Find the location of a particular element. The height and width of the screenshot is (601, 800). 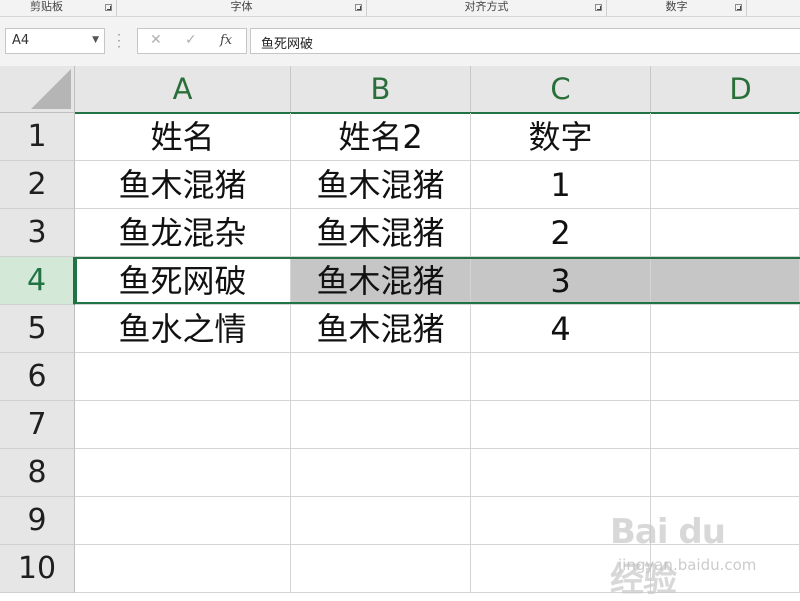

cell-b7 is located at coordinates (381, 425).